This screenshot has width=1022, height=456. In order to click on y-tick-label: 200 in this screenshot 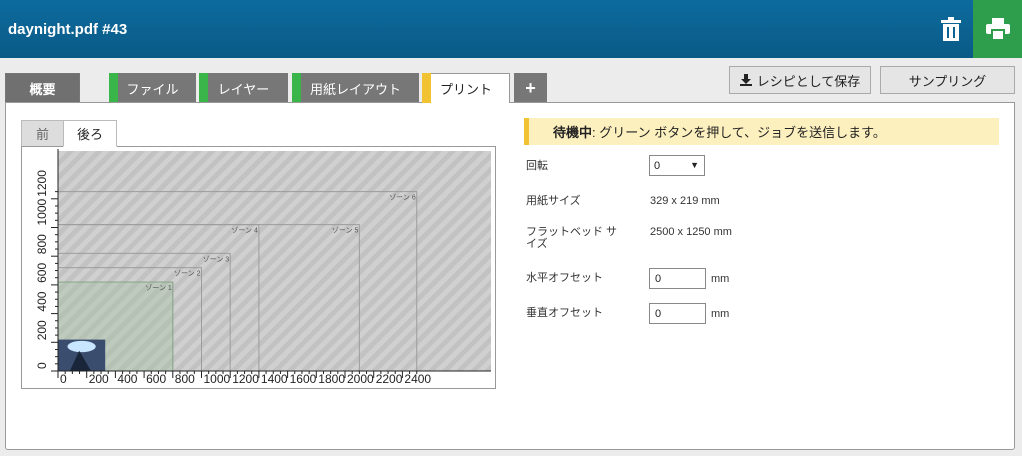, I will do `click(42, 330)`.